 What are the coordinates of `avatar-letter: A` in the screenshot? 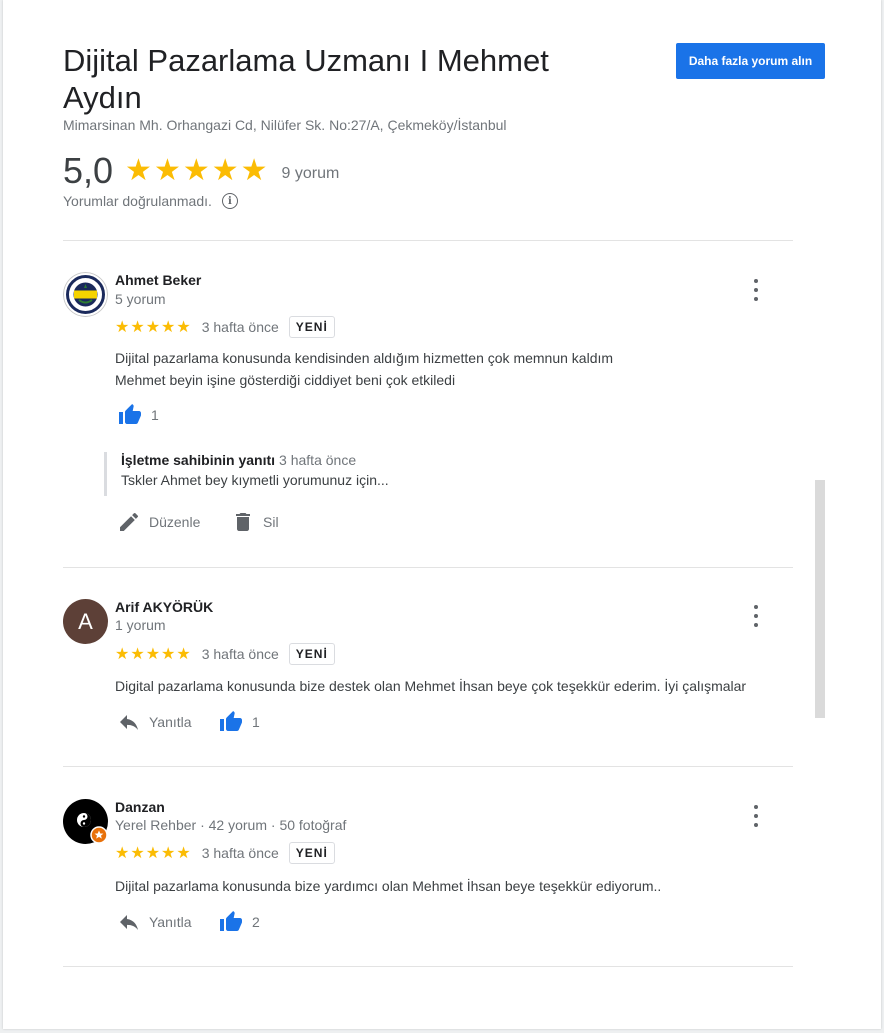 It's located at (85, 621).